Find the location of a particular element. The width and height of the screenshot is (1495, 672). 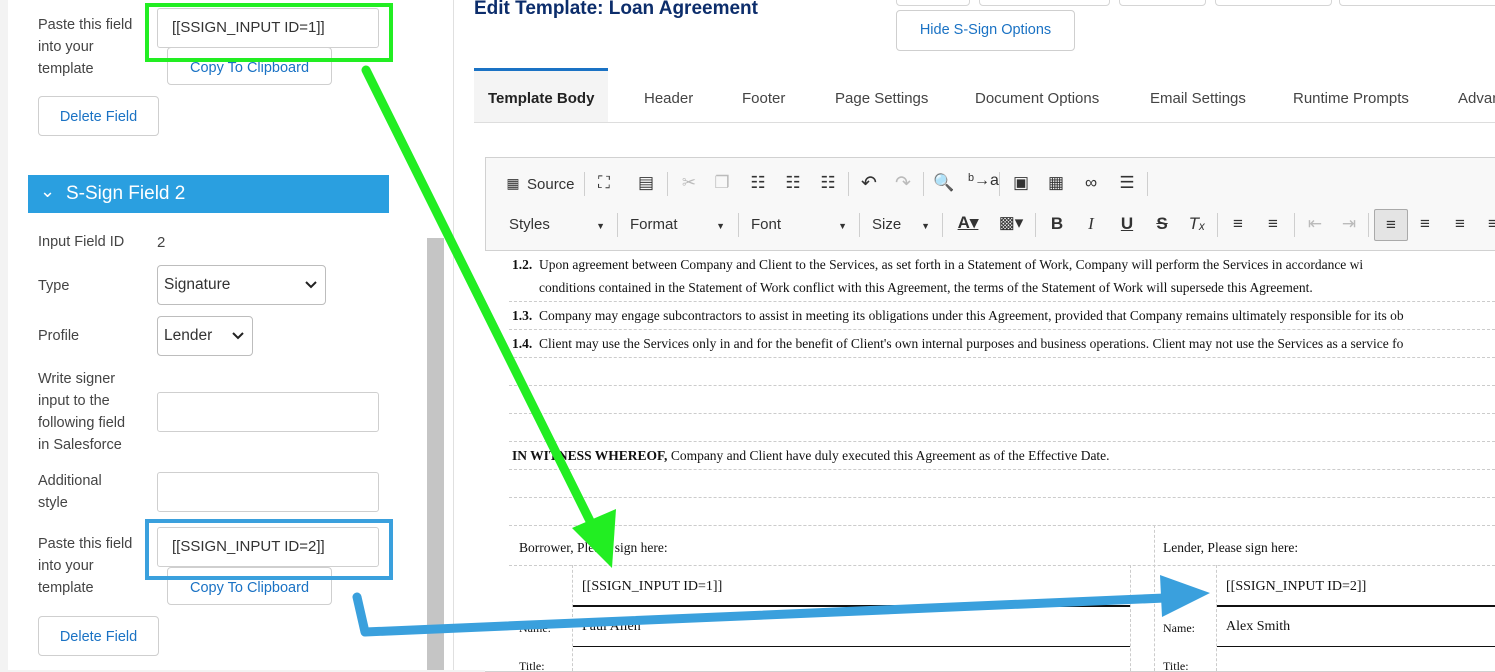

format-dropdown: Format ▼ is located at coordinates (677, 224).